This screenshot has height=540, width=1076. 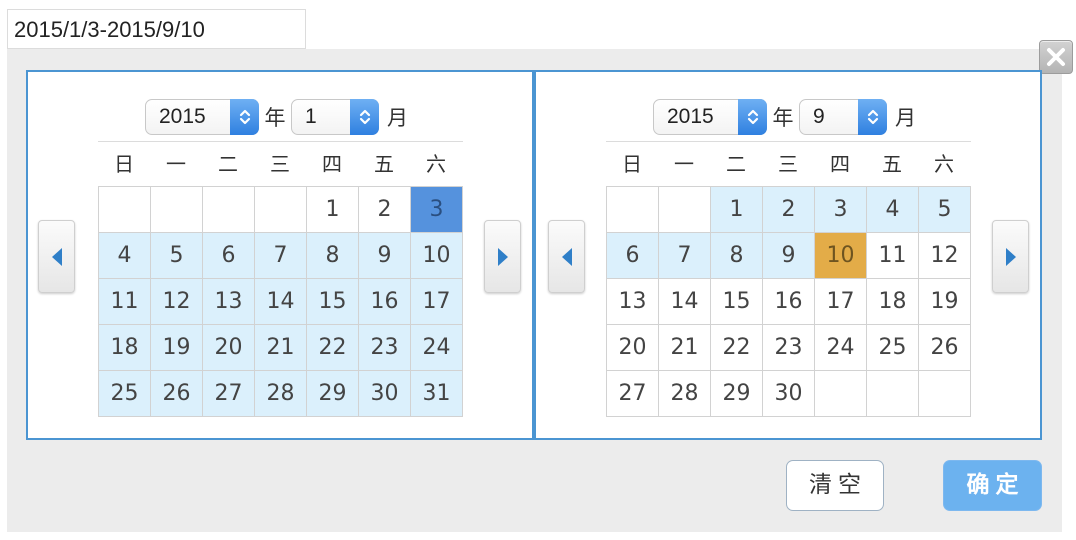 I want to click on in-range-day-cell: 20, so click(x=228, y=347).